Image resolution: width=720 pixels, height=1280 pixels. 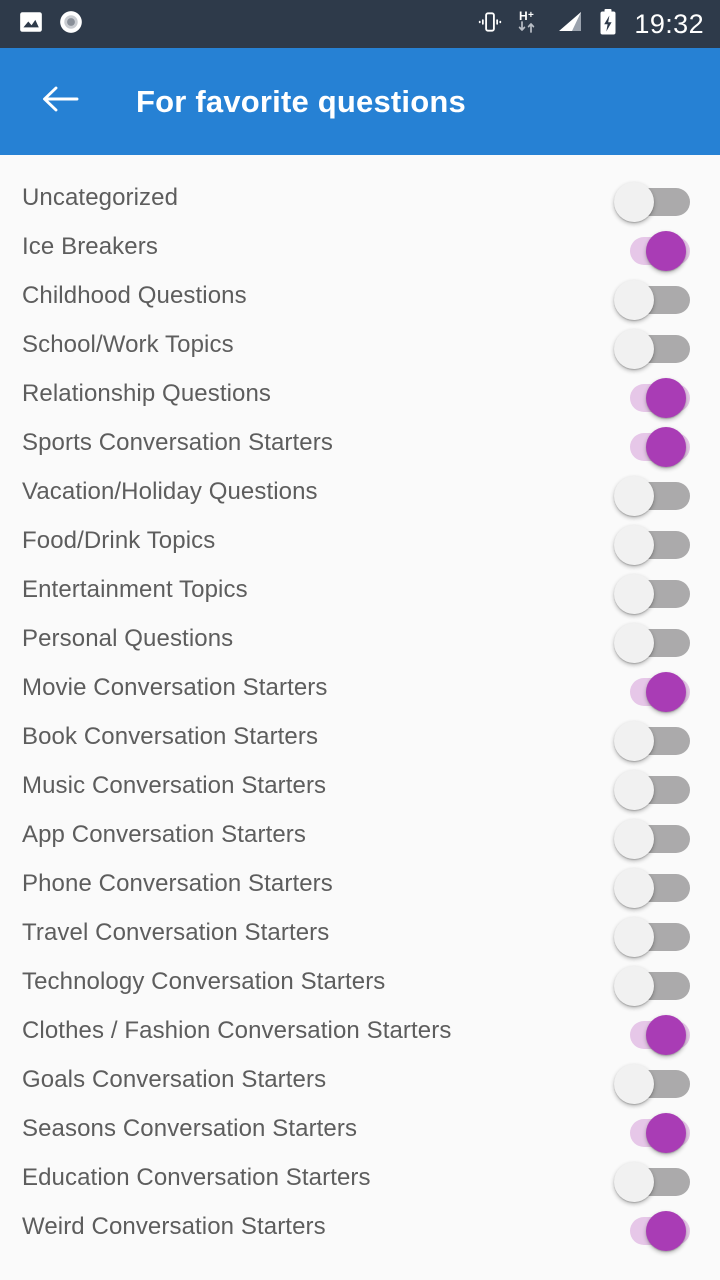 I want to click on list-item: Uncategorized, so click(x=360, y=197).